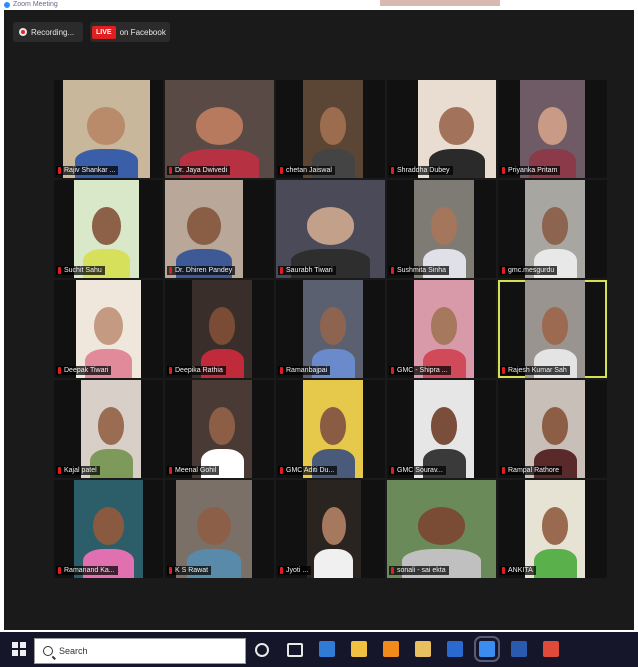  Describe the element at coordinates (531, 270) in the screenshot. I see `participant-name: gmc.mesgurdu` at that location.